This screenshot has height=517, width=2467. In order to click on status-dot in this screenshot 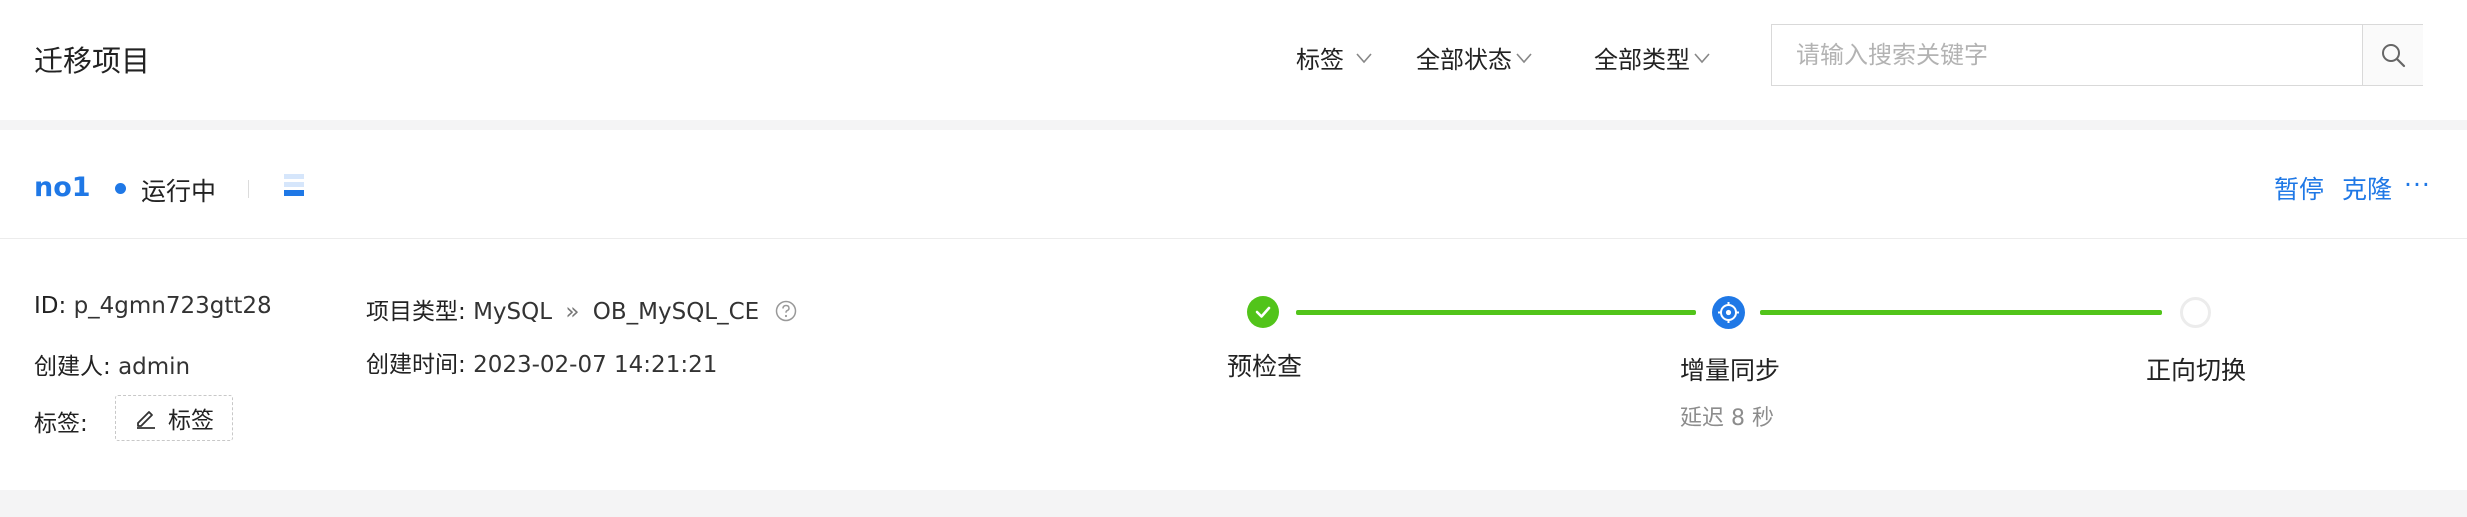, I will do `click(120, 188)`.